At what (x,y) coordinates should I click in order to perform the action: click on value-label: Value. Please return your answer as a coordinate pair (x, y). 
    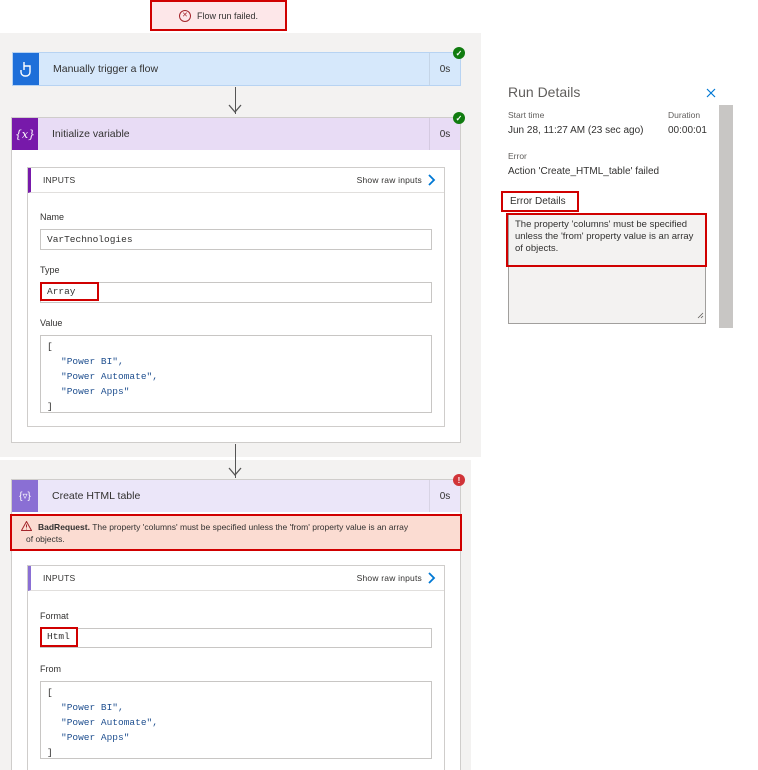
    Looking at the image, I should click on (51, 323).